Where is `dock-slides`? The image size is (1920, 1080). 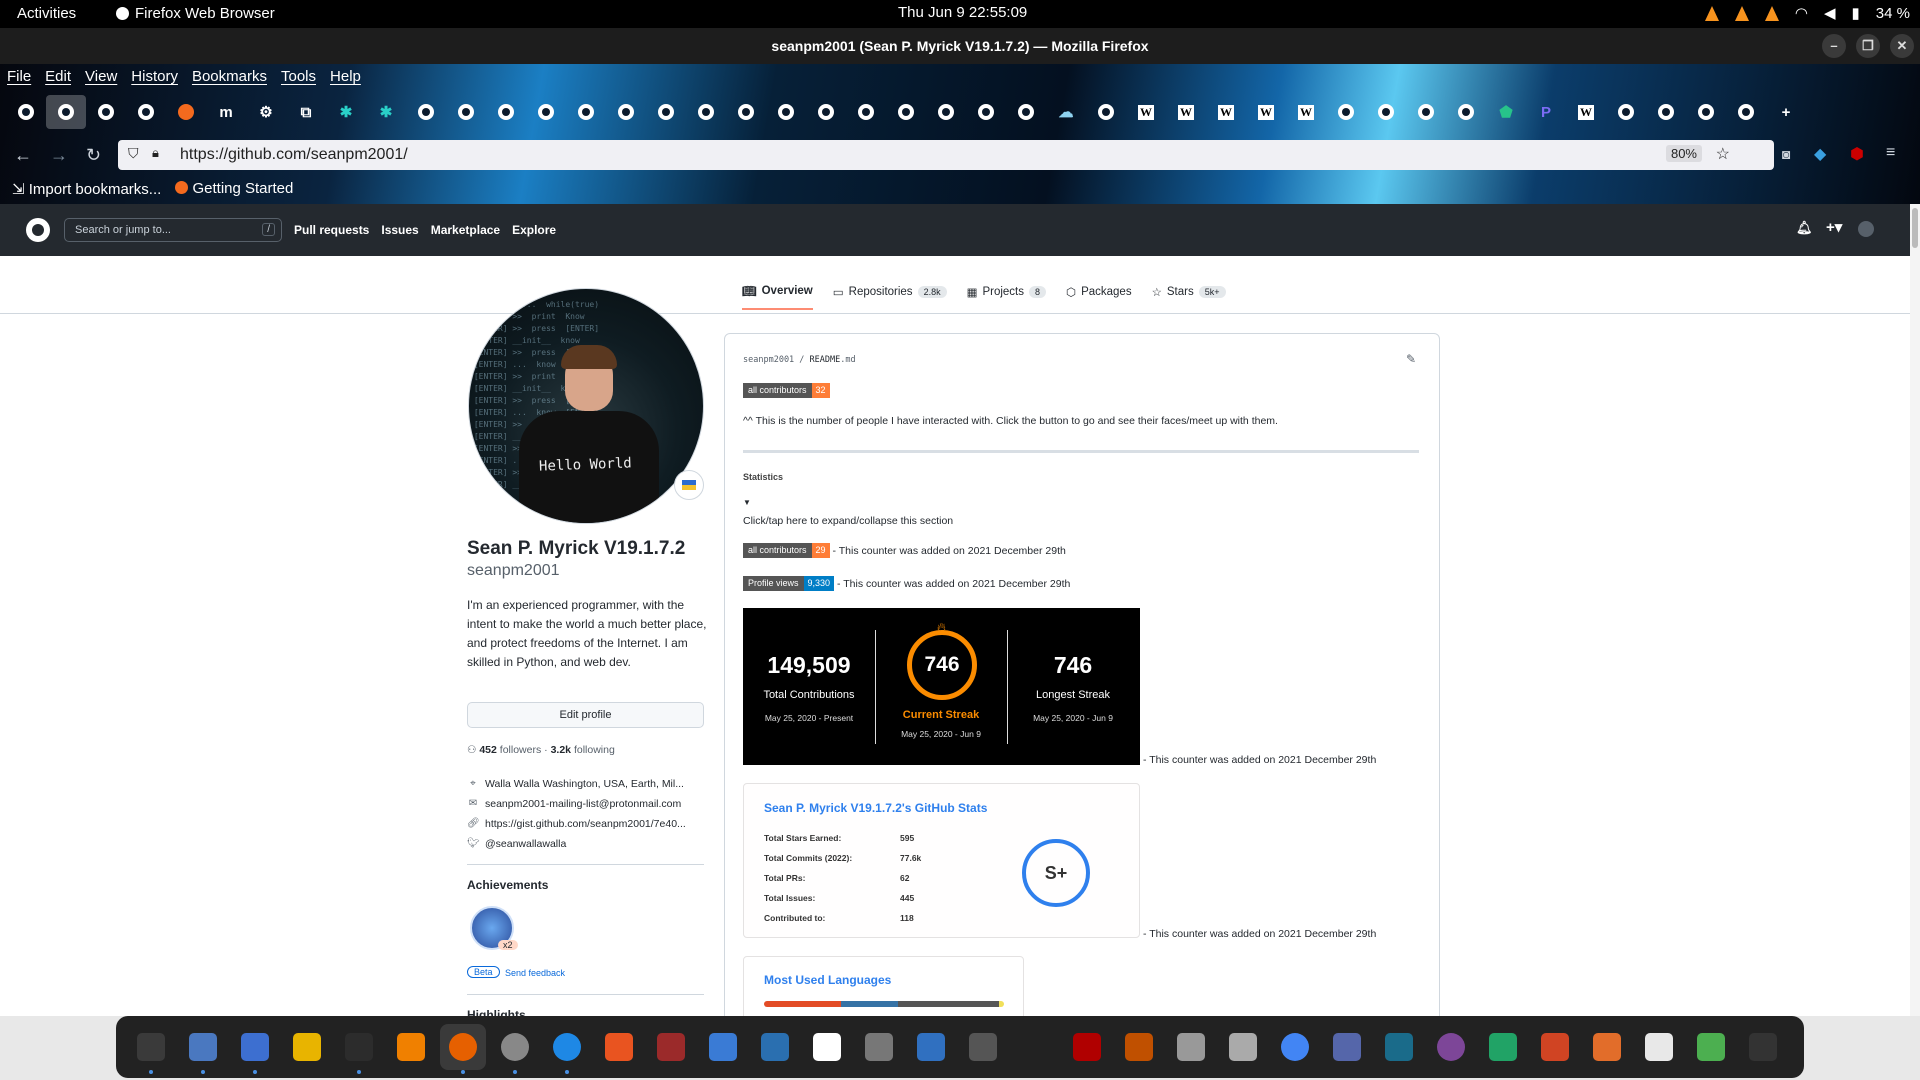
dock-slides is located at coordinates (1607, 1047).